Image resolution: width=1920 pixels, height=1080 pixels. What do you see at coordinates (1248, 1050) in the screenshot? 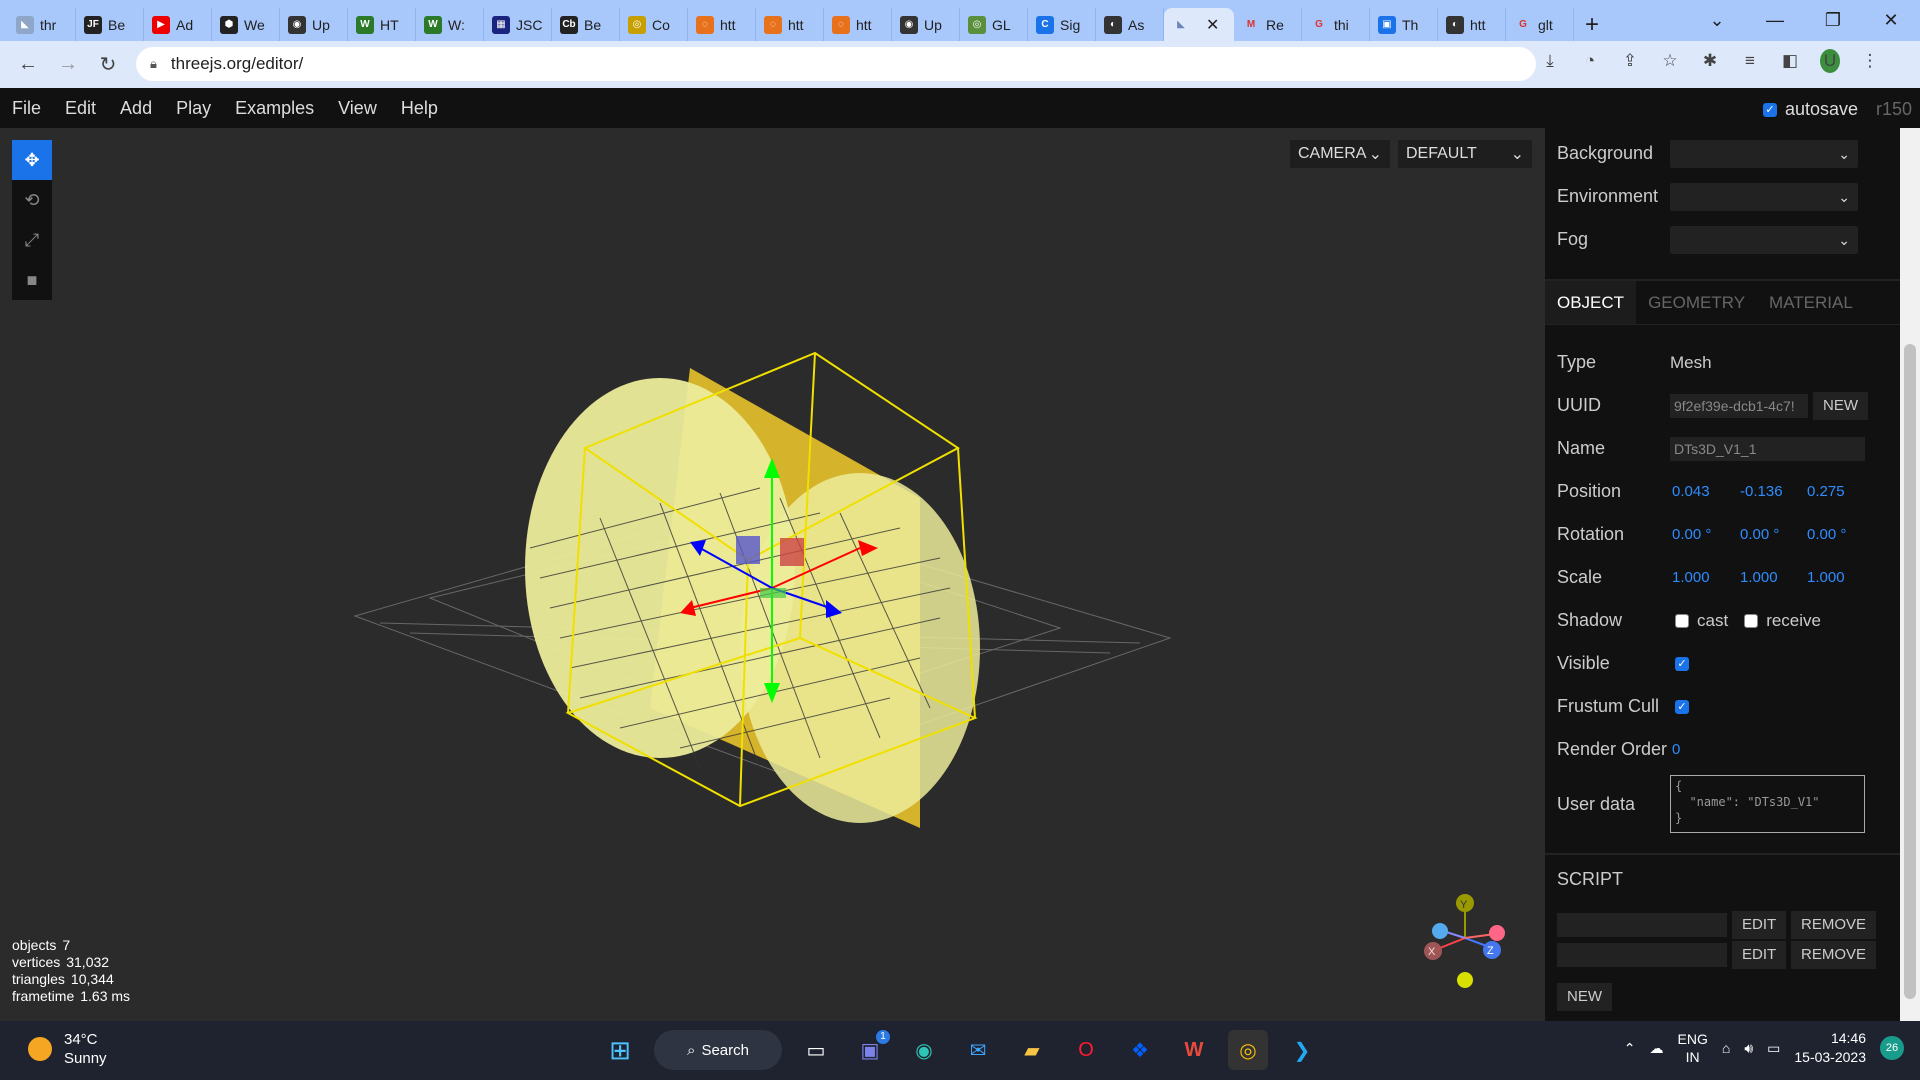
I see `chrome-icon: ◎` at bounding box center [1248, 1050].